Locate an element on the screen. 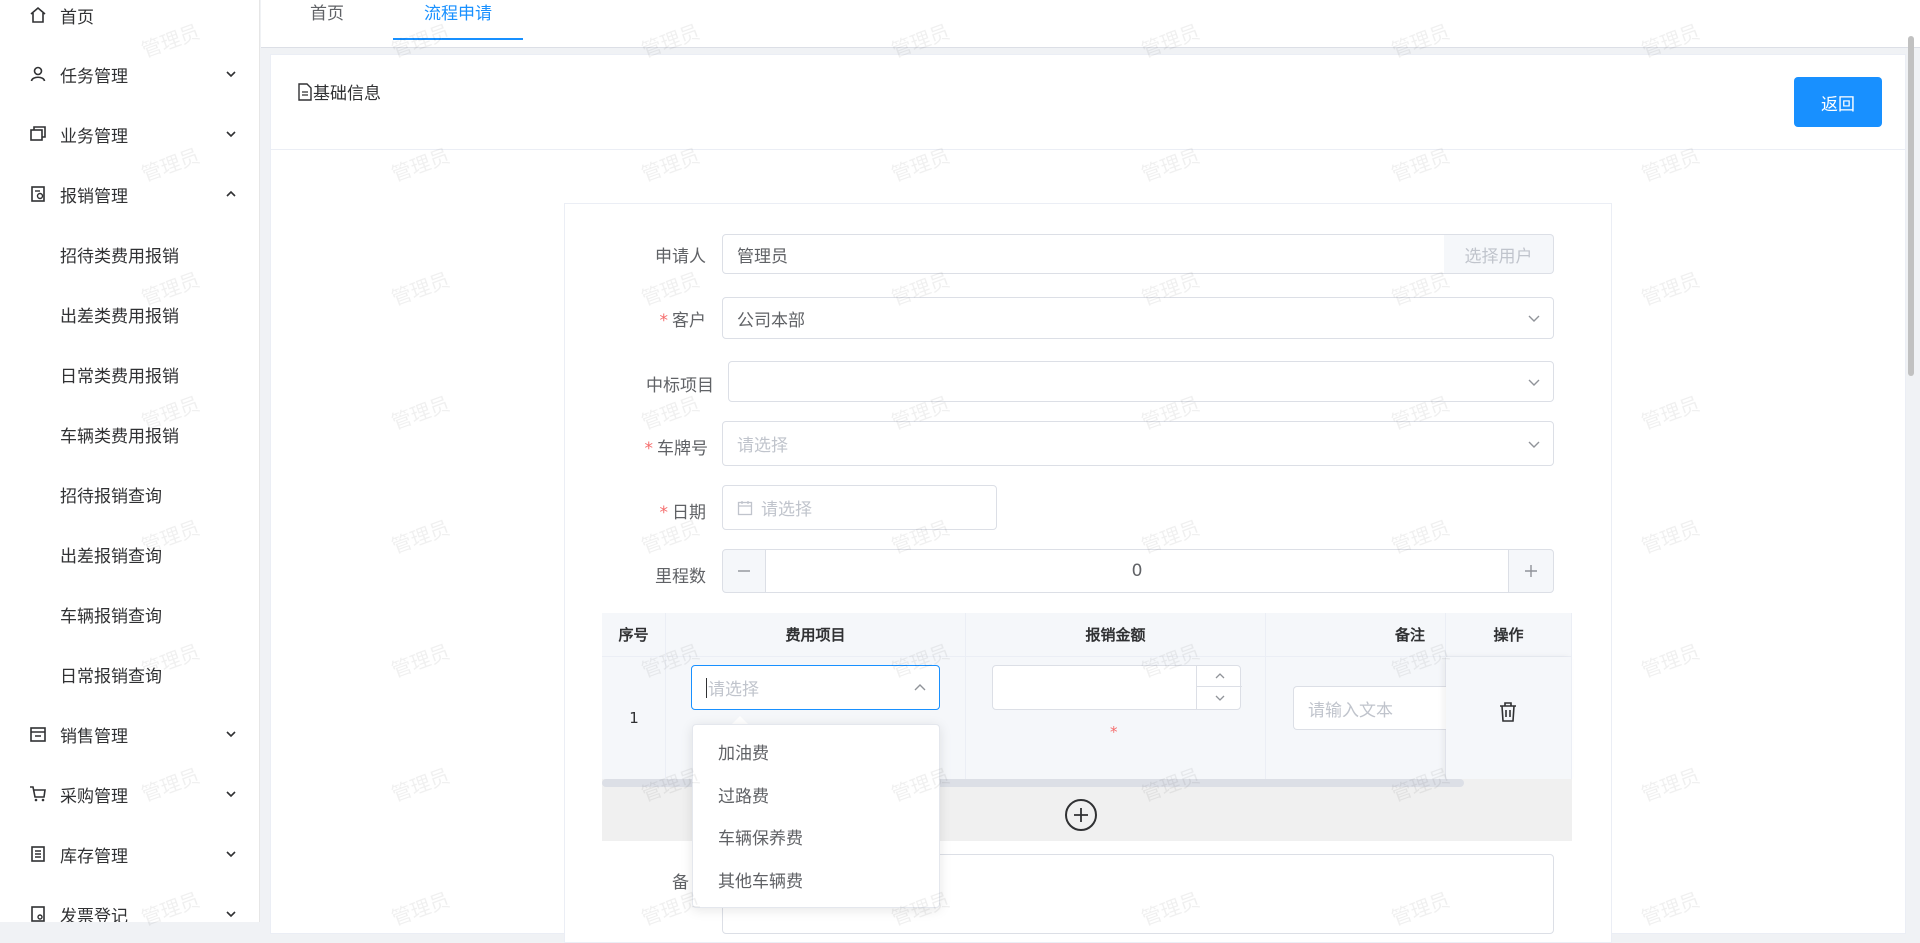 The height and width of the screenshot is (943, 1920). page-scrollbar is located at coordinates (1911, 206).